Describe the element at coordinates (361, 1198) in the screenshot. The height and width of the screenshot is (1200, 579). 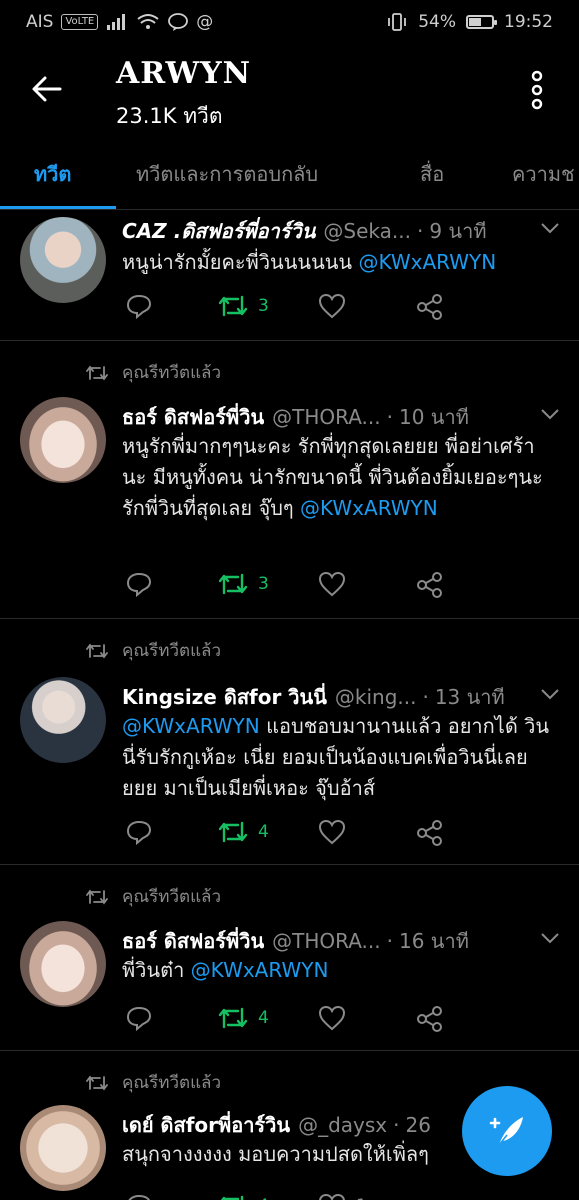
I see `like-count: 1` at that location.